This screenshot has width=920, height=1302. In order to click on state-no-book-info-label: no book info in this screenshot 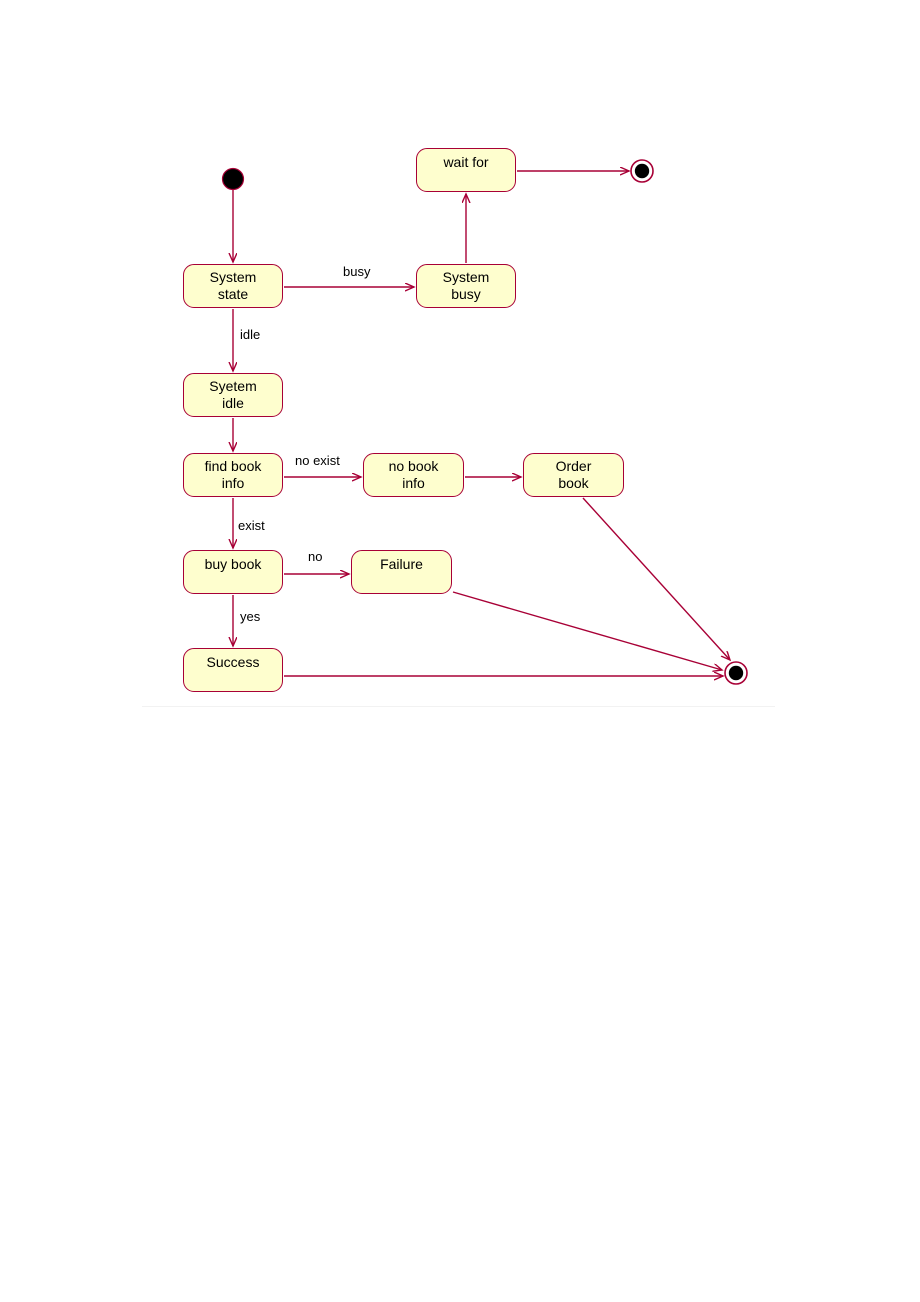, I will do `click(413, 474)`.